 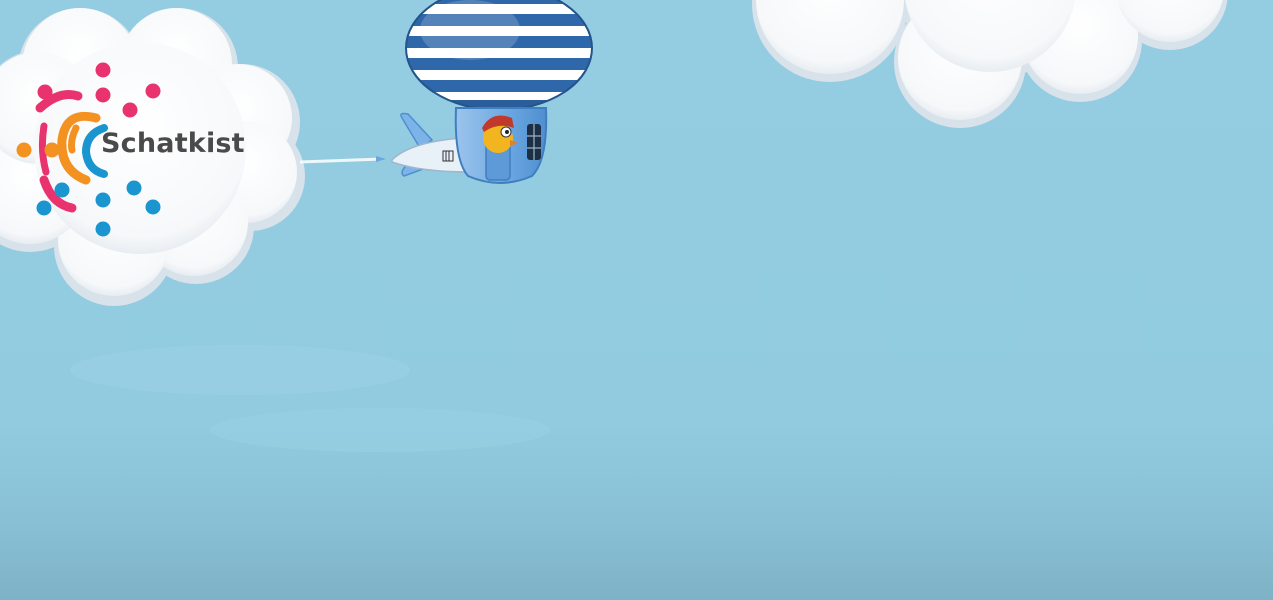 What do you see at coordinates (173, 143) in the screenshot?
I see `brand-name: Schatkist` at bounding box center [173, 143].